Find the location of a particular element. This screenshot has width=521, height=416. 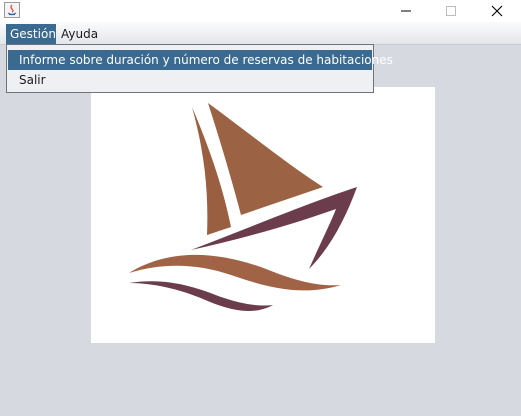

minimize-button is located at coordinates (406, 11).